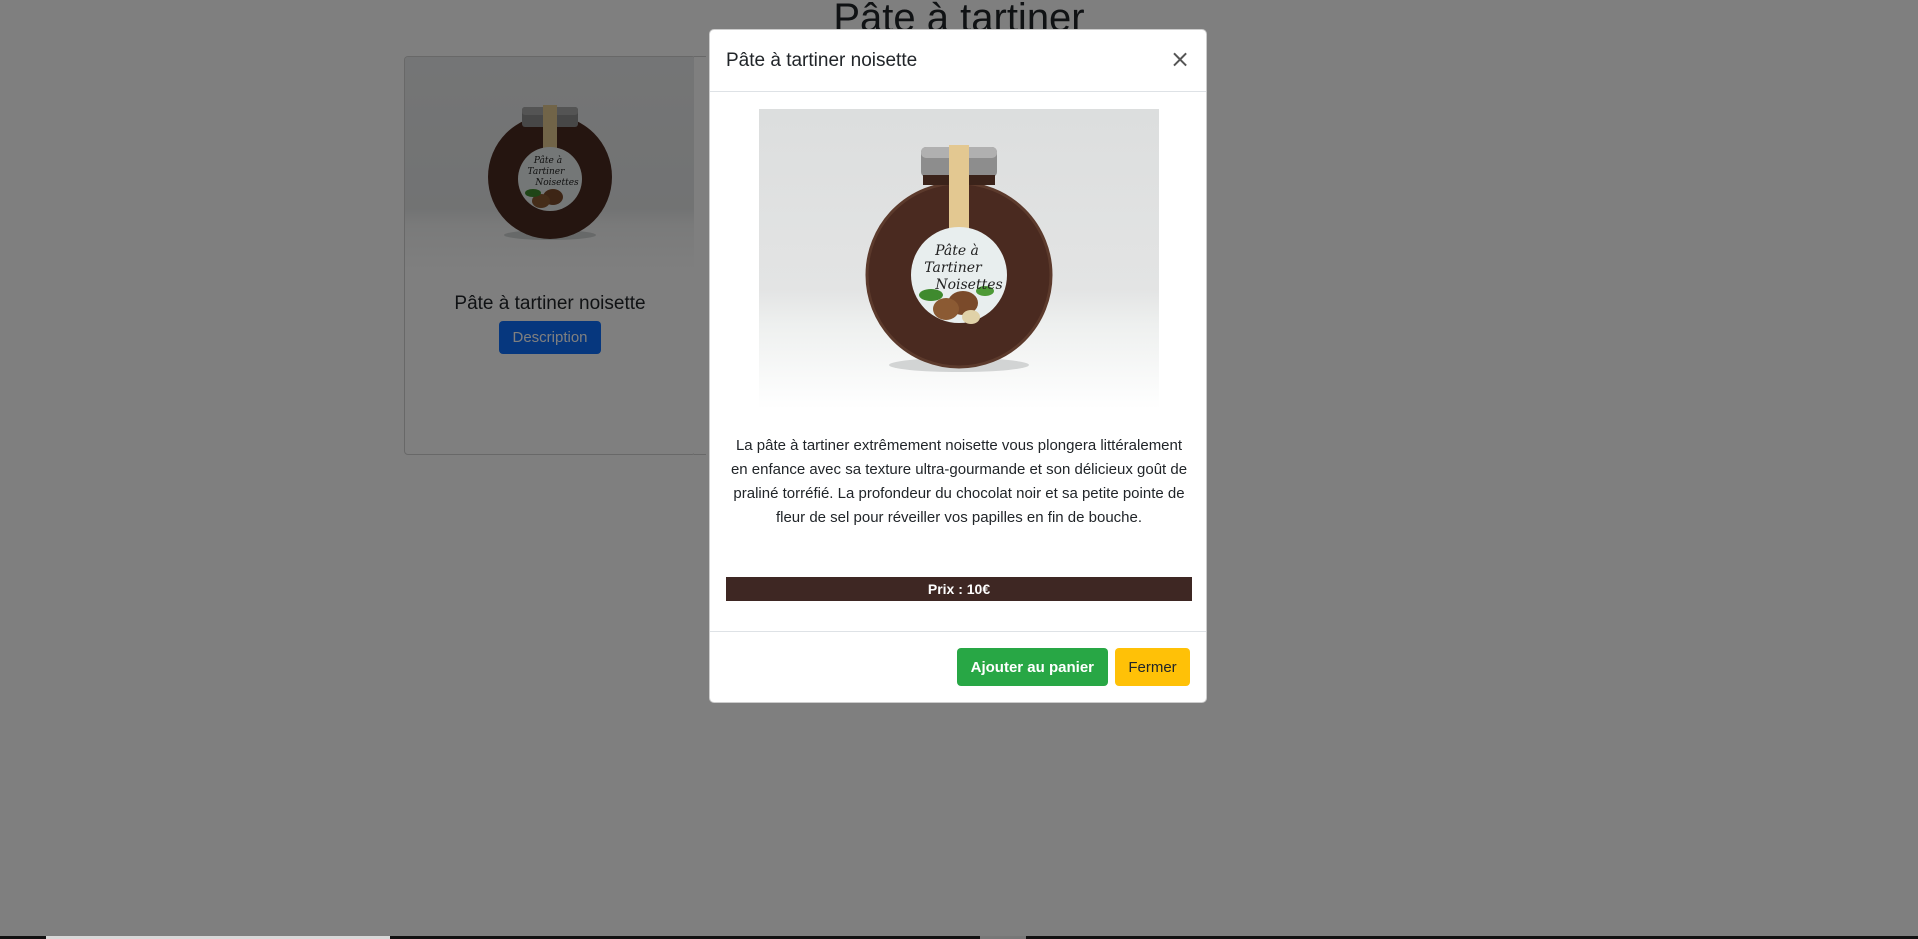 This screenshot has height=939, width=1918. What do you see at coordinates (1032, 667) in the screenshot?
I see `add-to-cart-button: Ajouter au panier` at bounding box center [1032, 667].